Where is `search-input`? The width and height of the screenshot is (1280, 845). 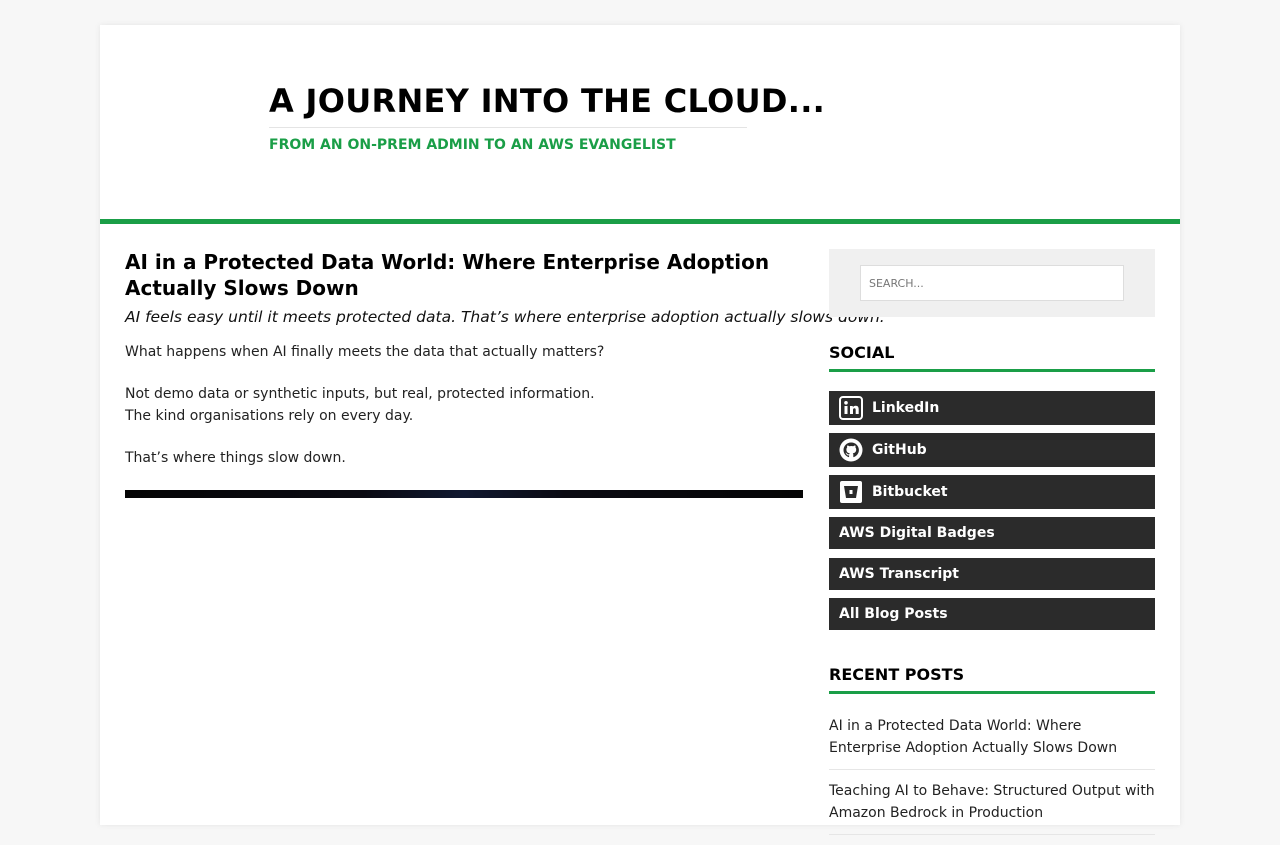 search-input is located at coordinates (992, 283).